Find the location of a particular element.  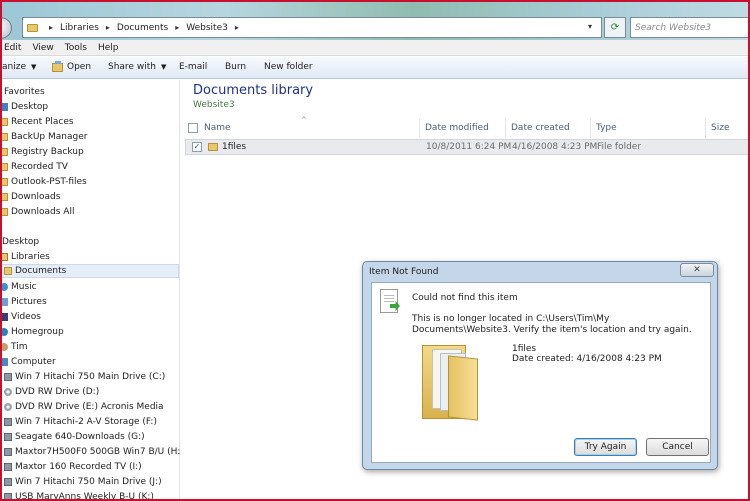

nav-item-backup-manager: BackUp Manager is located at coordinates (43, 137).